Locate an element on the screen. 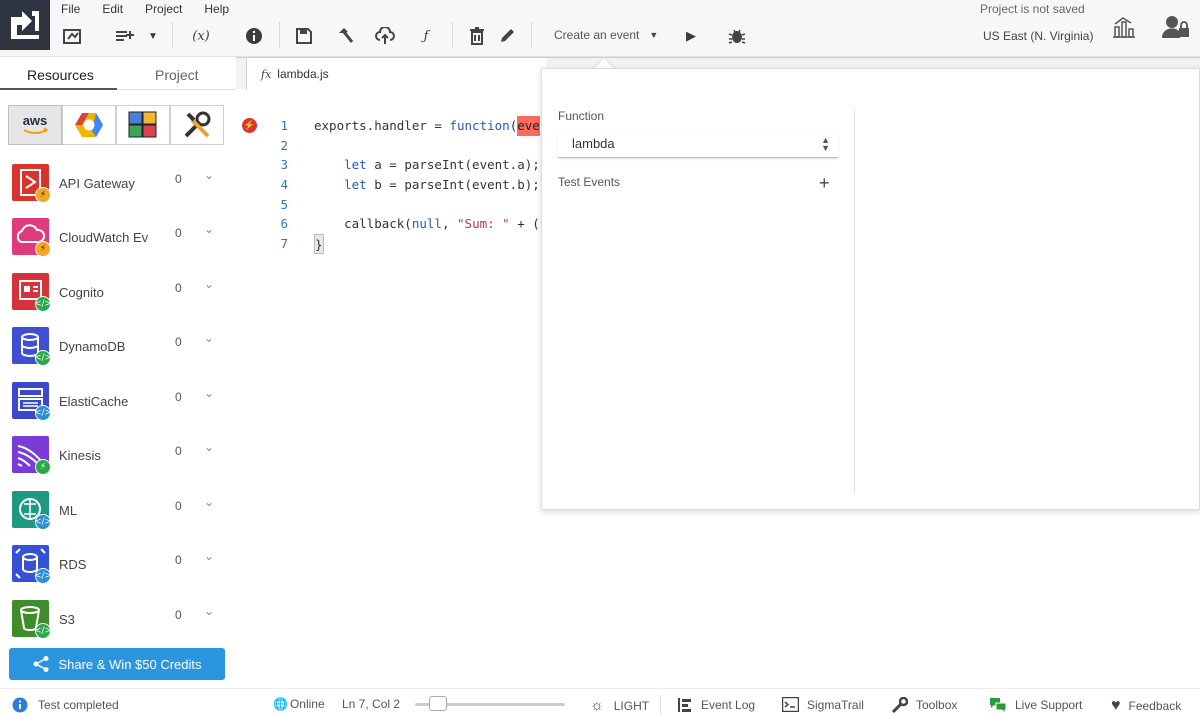 This screenshot has height=715, width=1200. file-tab-label: lambda.js is located at coordinates (303, 74).